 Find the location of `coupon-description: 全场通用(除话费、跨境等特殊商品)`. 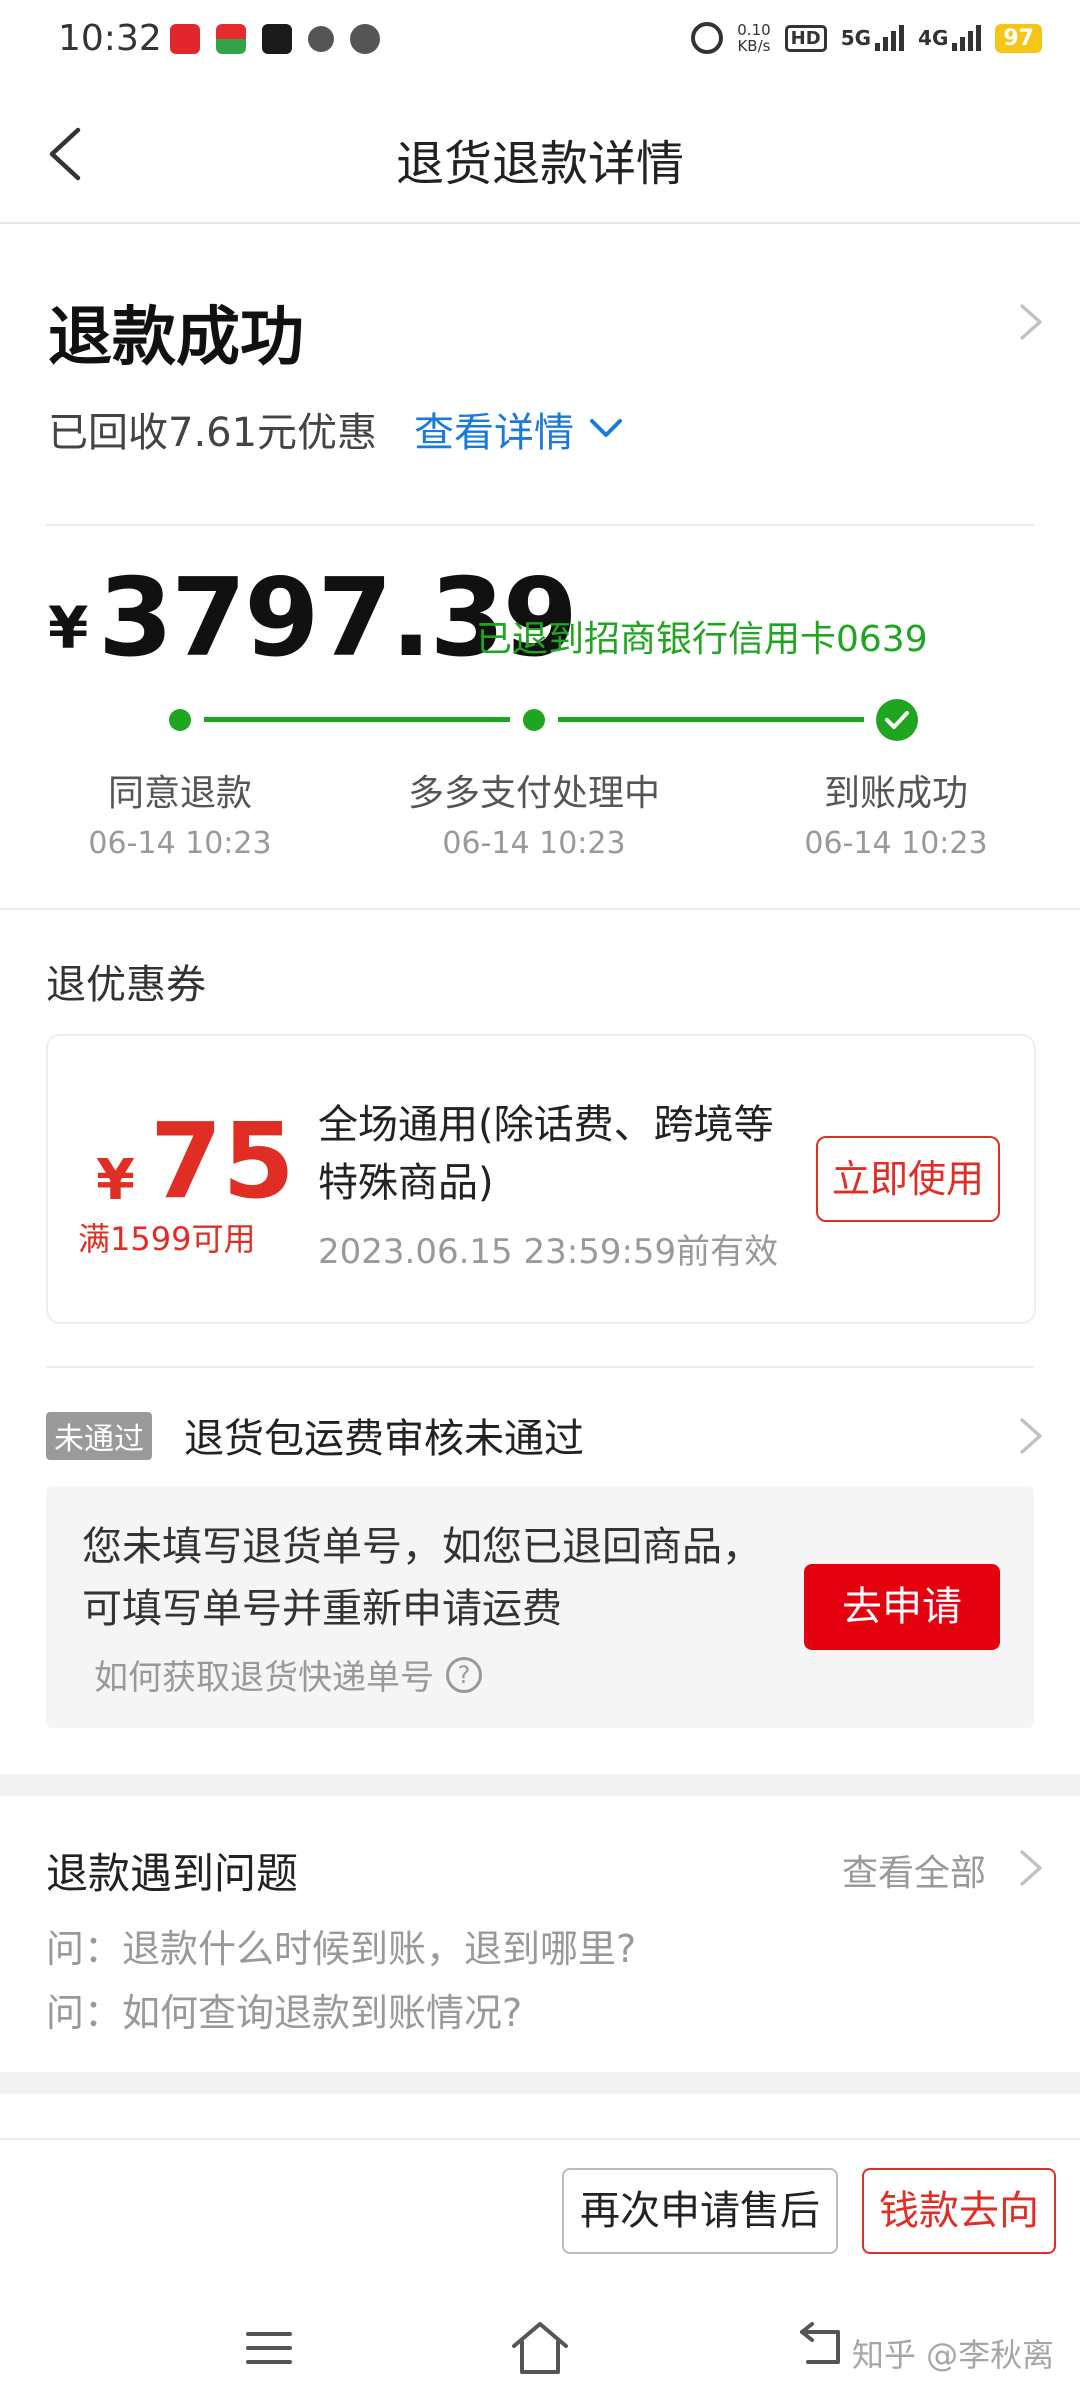

coupon-description: 全场通用(除话费、跨境等特殊商品) is located at coordinates (546, 1154).